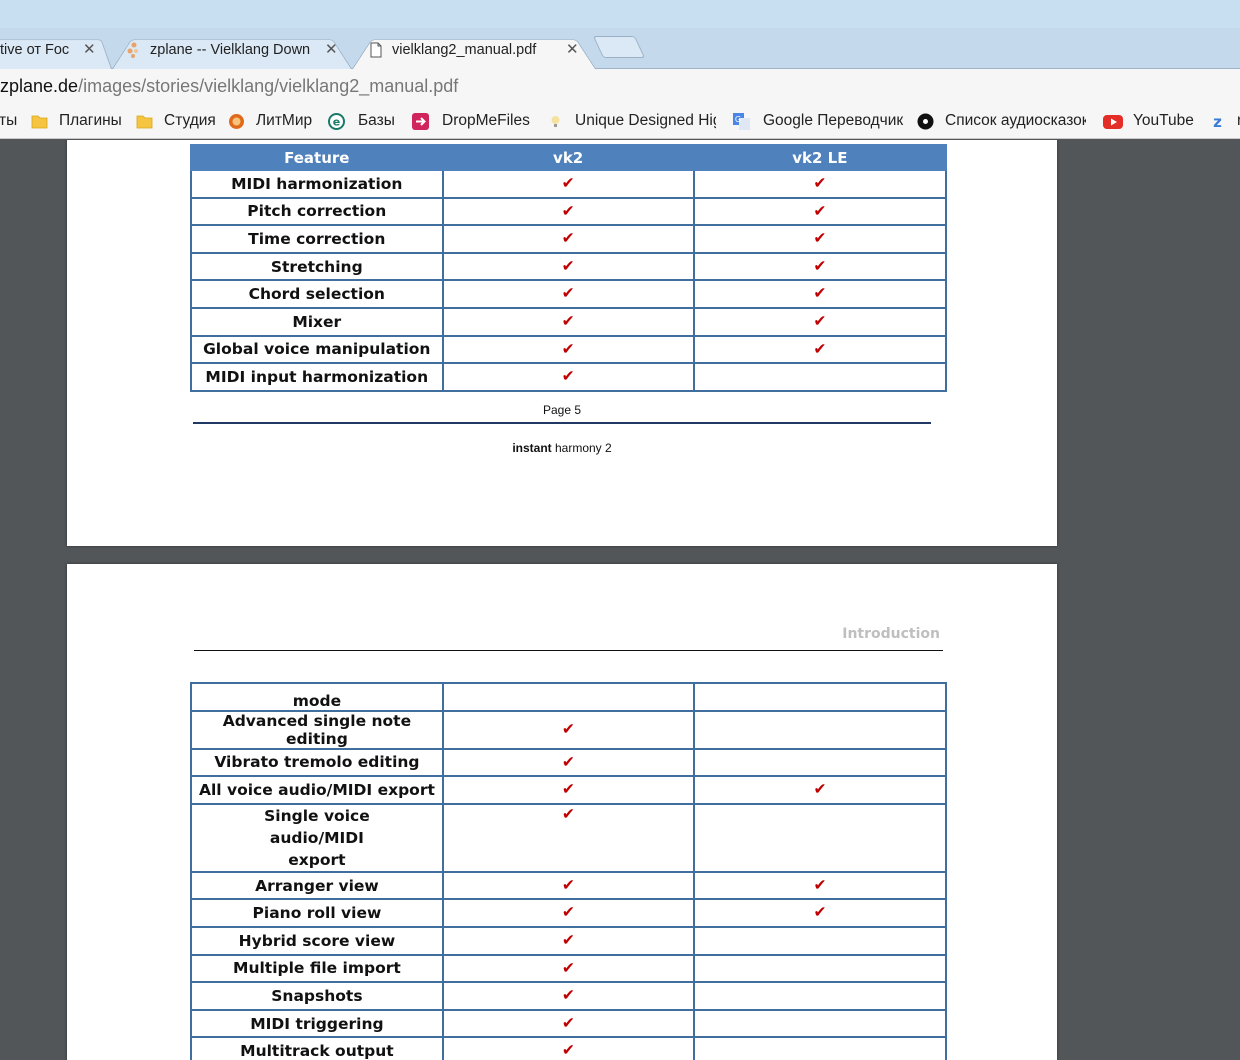 The image size is (1240, 1060). I want to click on table-row: Piano roll view ✔ ✔, so click(569, 913).